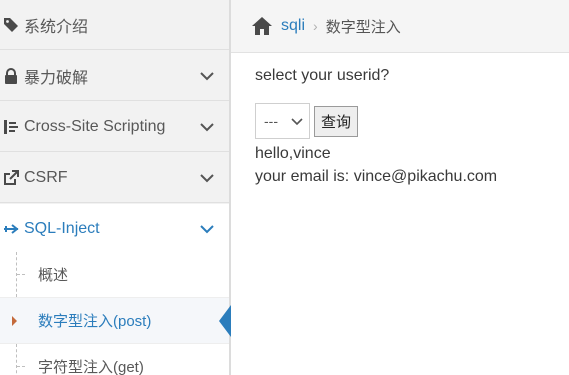 This screenshot has width=569, height=375. Describe the element at coordinates (46, 177) in the screenshot. I see `sidebar-item-label: CSRF` at that location.